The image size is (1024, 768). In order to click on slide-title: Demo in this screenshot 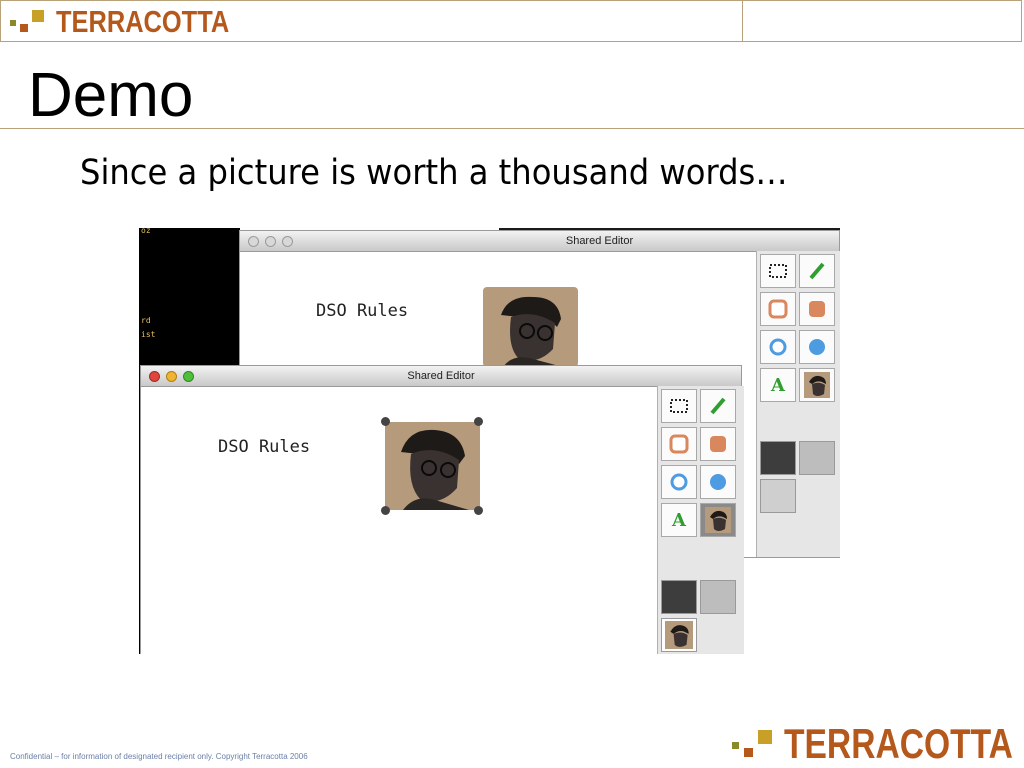, I will do `click(111, 95)`.